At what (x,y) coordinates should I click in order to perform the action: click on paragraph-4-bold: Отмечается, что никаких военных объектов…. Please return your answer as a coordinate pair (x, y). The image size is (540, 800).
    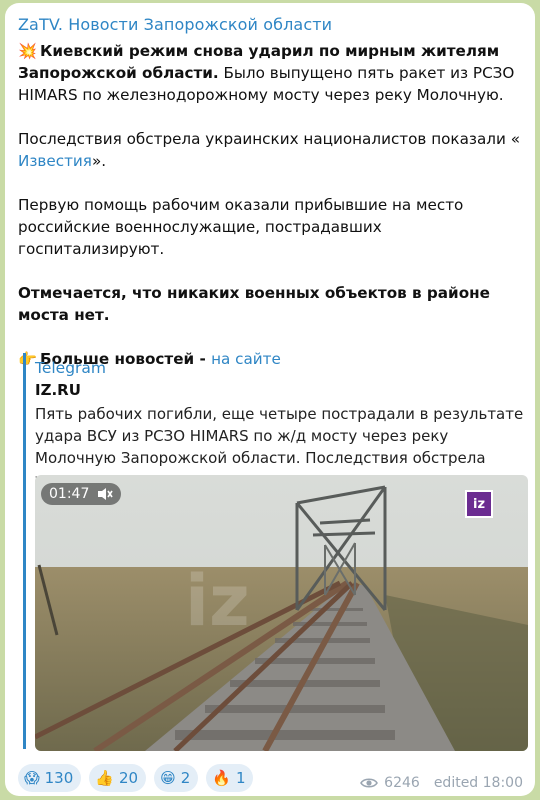
    Looking at the image, I should click on (254, 304).